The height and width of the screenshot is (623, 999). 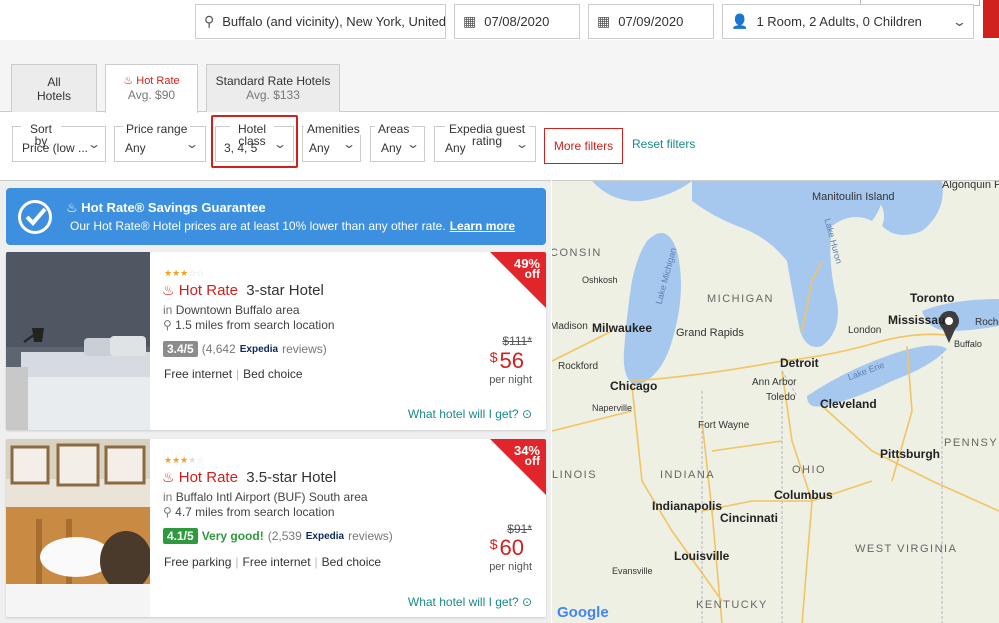 What do you see at coordinates (583, 612) in the screenshot?
I see `google-logo: Google` at bounding box center [583, 612].